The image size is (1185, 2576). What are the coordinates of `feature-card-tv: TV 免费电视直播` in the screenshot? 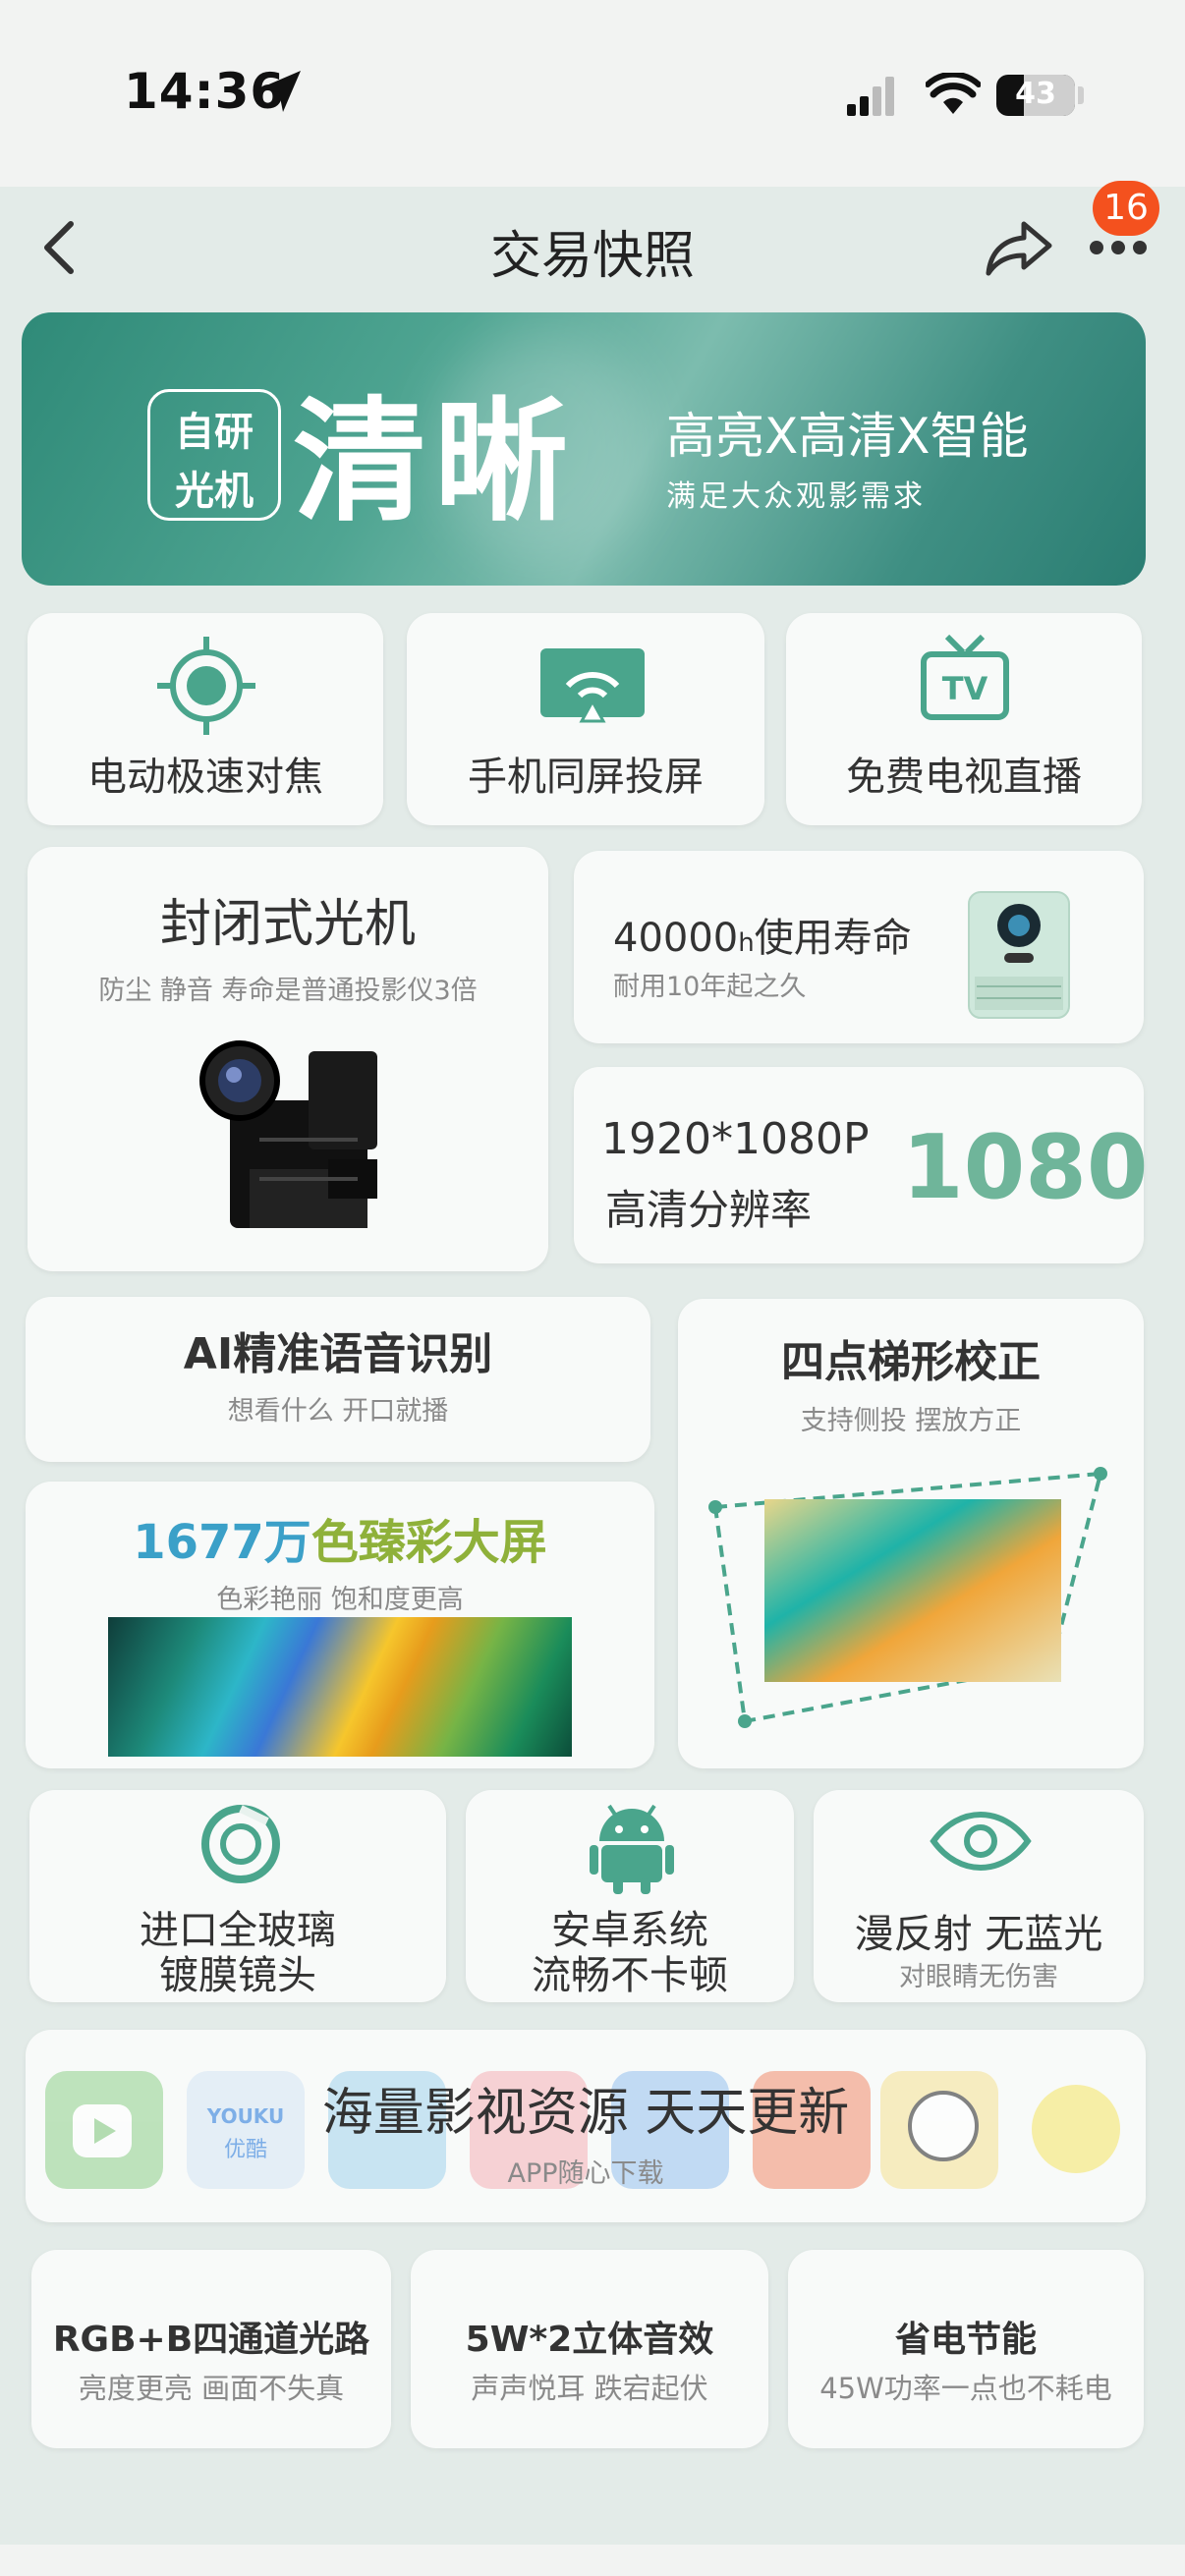 It's located at (964, 719).